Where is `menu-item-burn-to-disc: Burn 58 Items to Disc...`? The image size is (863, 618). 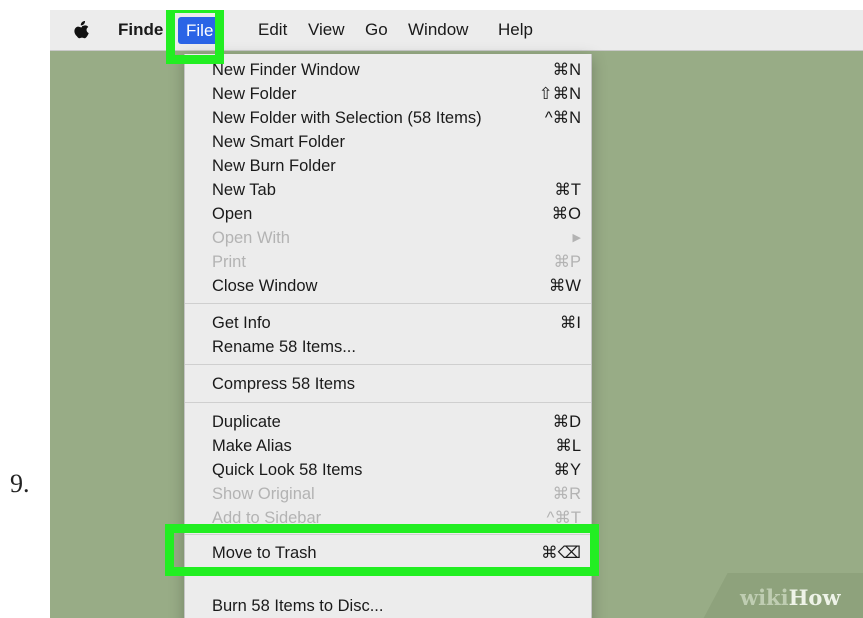 menu-item-burn-to-disc: Burn 58 Items to Disc... is located at coordinates (388, 606).